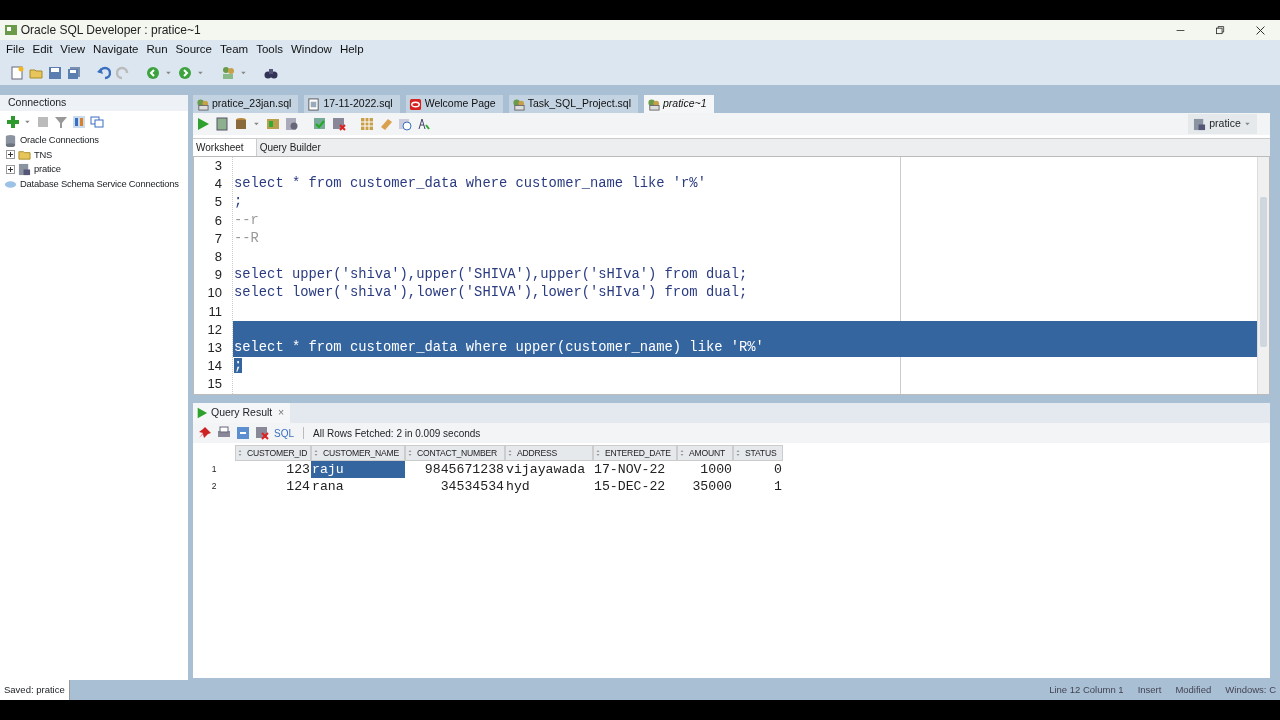 Image resolution: width=1280 pixels, height=720 pixels. Describe the element at coordinates (159, 50) in the screenshot. I see `menu-item: Run` at that location.